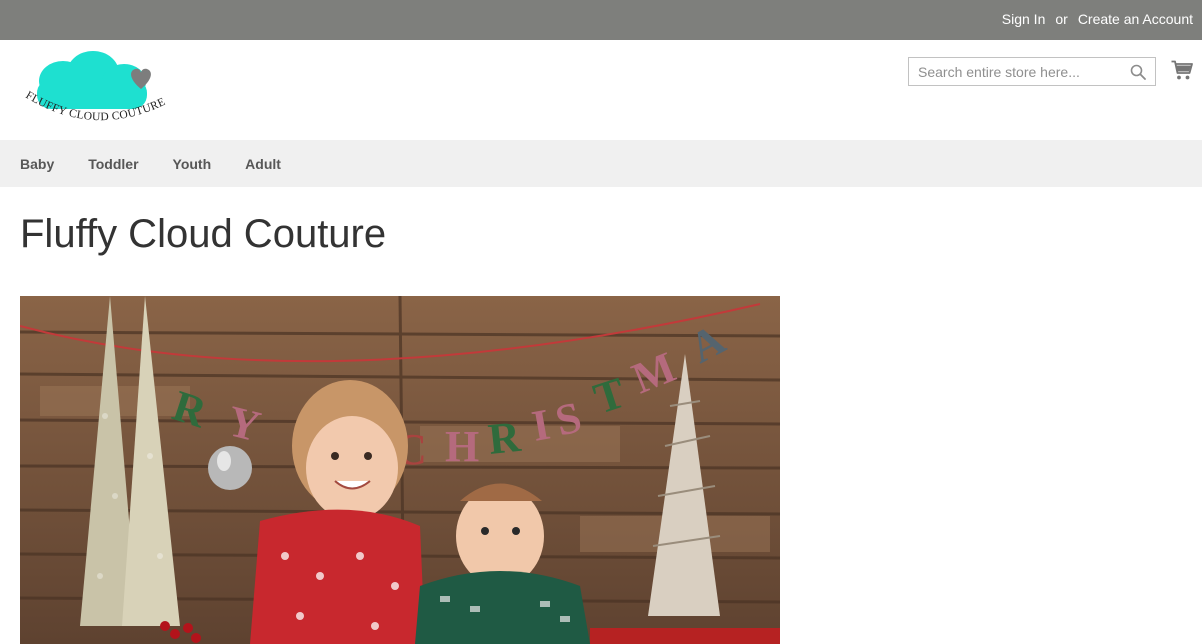 The width and height of the screenshot is (1202, 644). I want to click on cart-icon, so click(1182, 70).